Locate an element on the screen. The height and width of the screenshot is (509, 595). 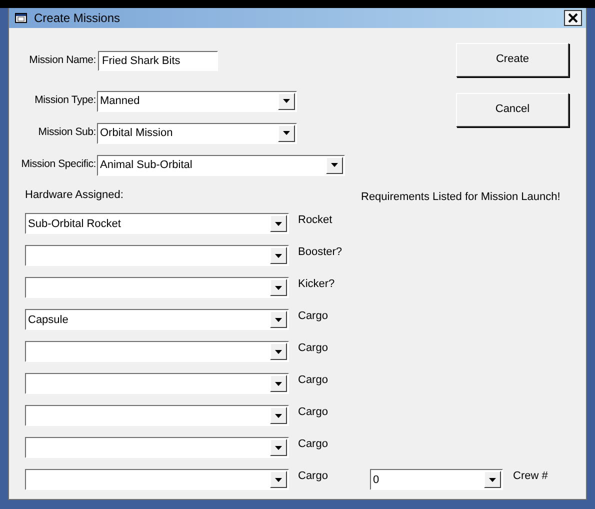
close-button is located at coordinates (573, 18).